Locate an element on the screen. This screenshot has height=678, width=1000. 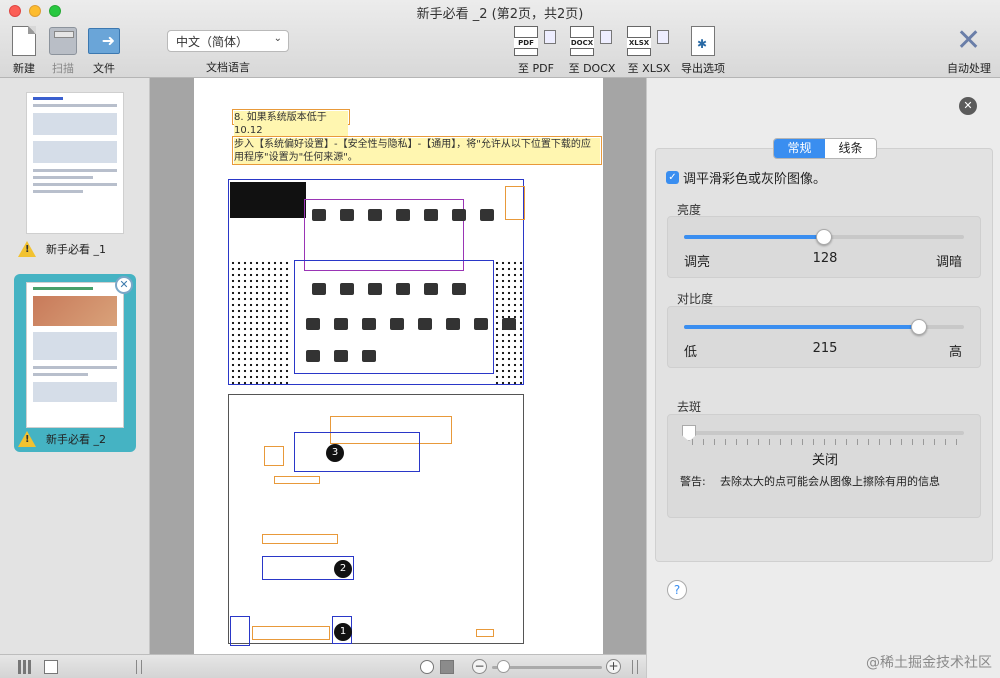
zoom-out-button: − is located at coordinates (479, 666).